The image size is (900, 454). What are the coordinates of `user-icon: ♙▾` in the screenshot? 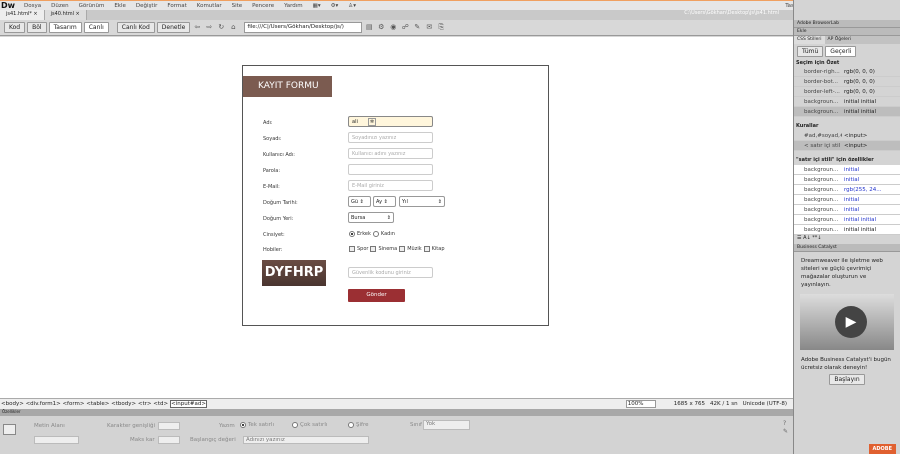 It's located at (352, 6).